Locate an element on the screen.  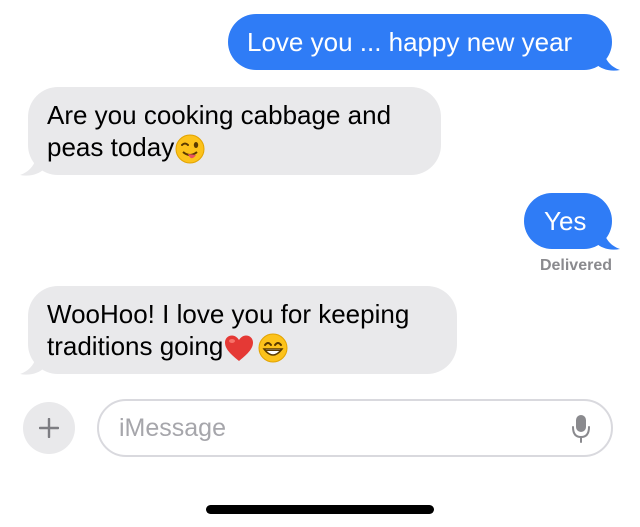
message-input is located at coordinates (329, 428).